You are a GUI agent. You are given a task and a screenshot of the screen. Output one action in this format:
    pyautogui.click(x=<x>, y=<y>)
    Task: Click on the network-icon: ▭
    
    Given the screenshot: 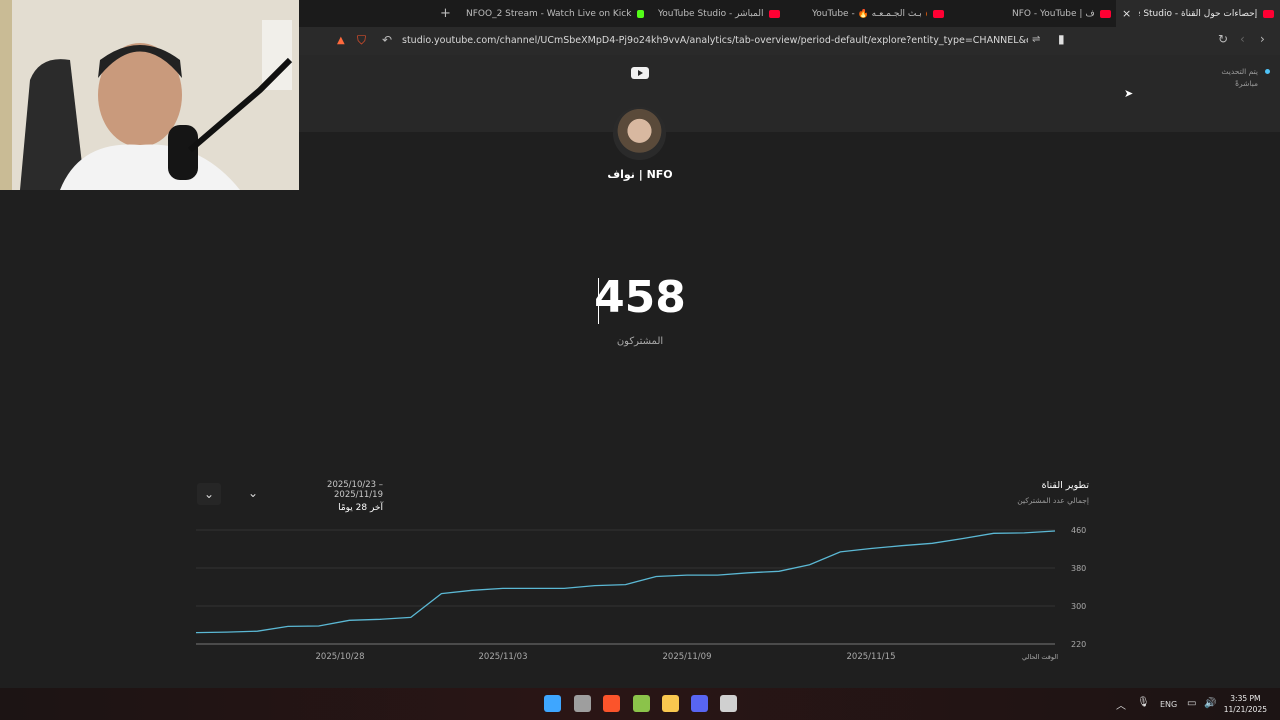 What is the action you would take?
    pyautogui.click(x=1191, y=703)
    